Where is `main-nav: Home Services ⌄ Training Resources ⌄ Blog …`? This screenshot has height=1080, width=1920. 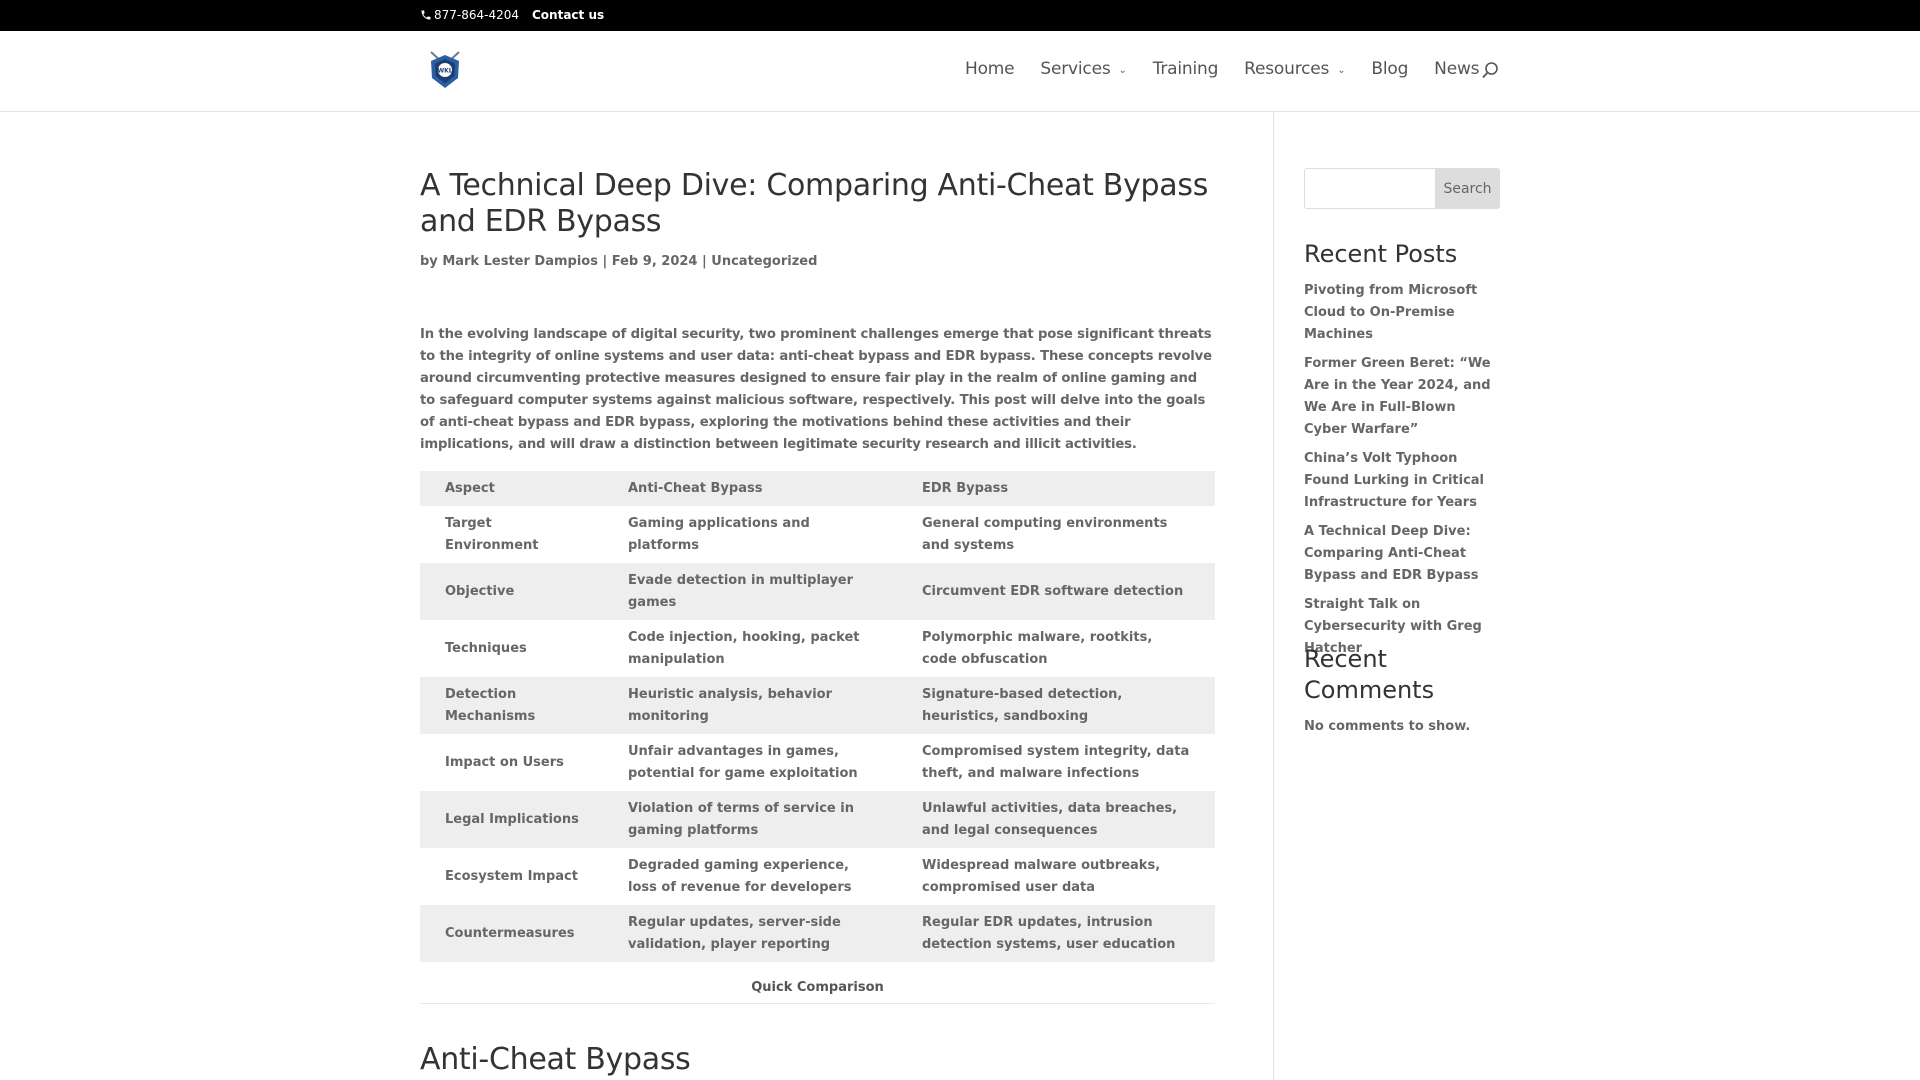
main-nav: Home Services ⌄ Training Resources ⌄ Blog … is located at coordinates (1235, 69).